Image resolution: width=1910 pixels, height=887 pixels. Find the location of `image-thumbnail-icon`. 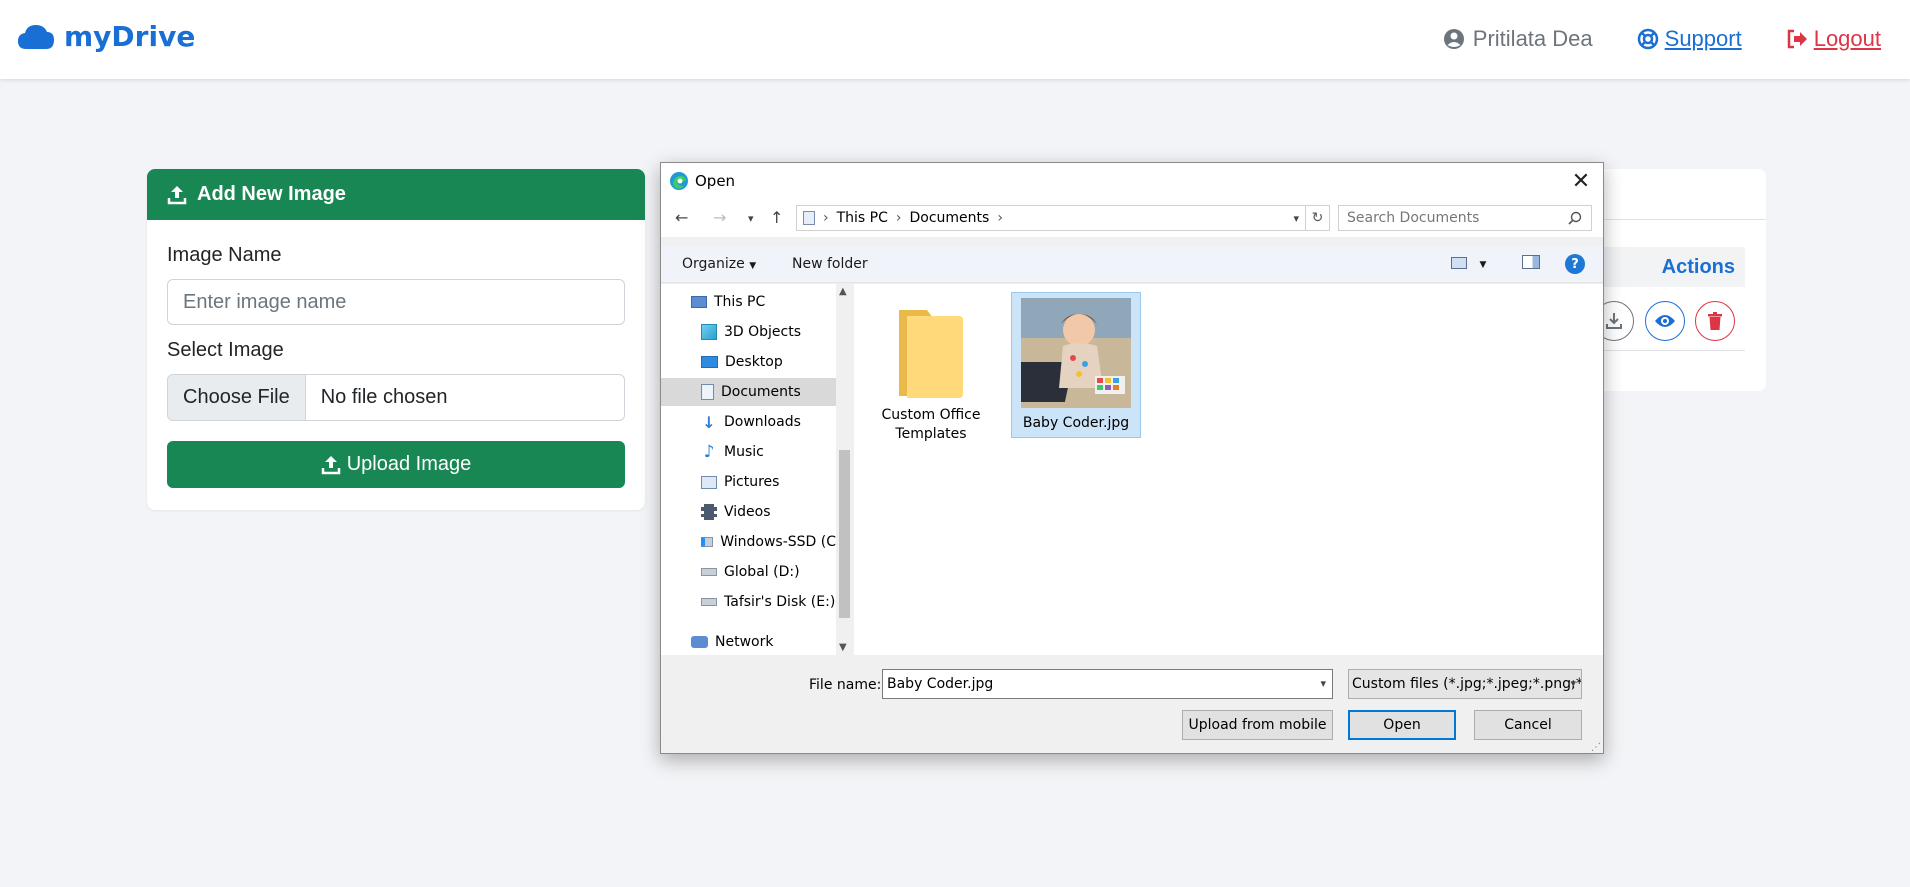

image-thumbnail-icon is located at coordinates (1067, 353).